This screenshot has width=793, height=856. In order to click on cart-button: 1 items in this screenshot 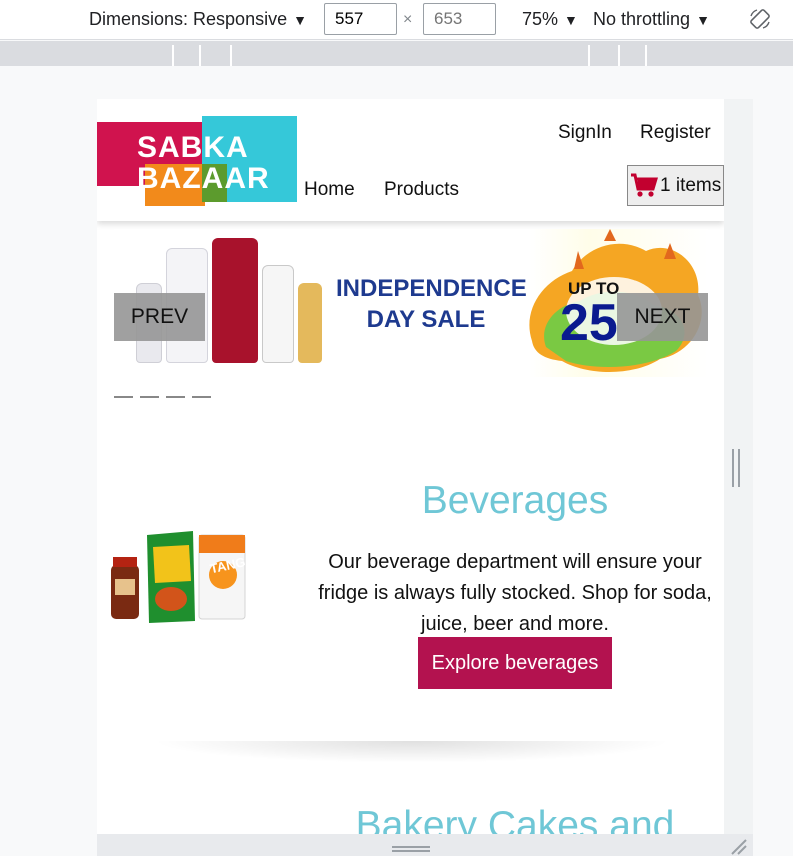, I will do `click(675, 185)`.